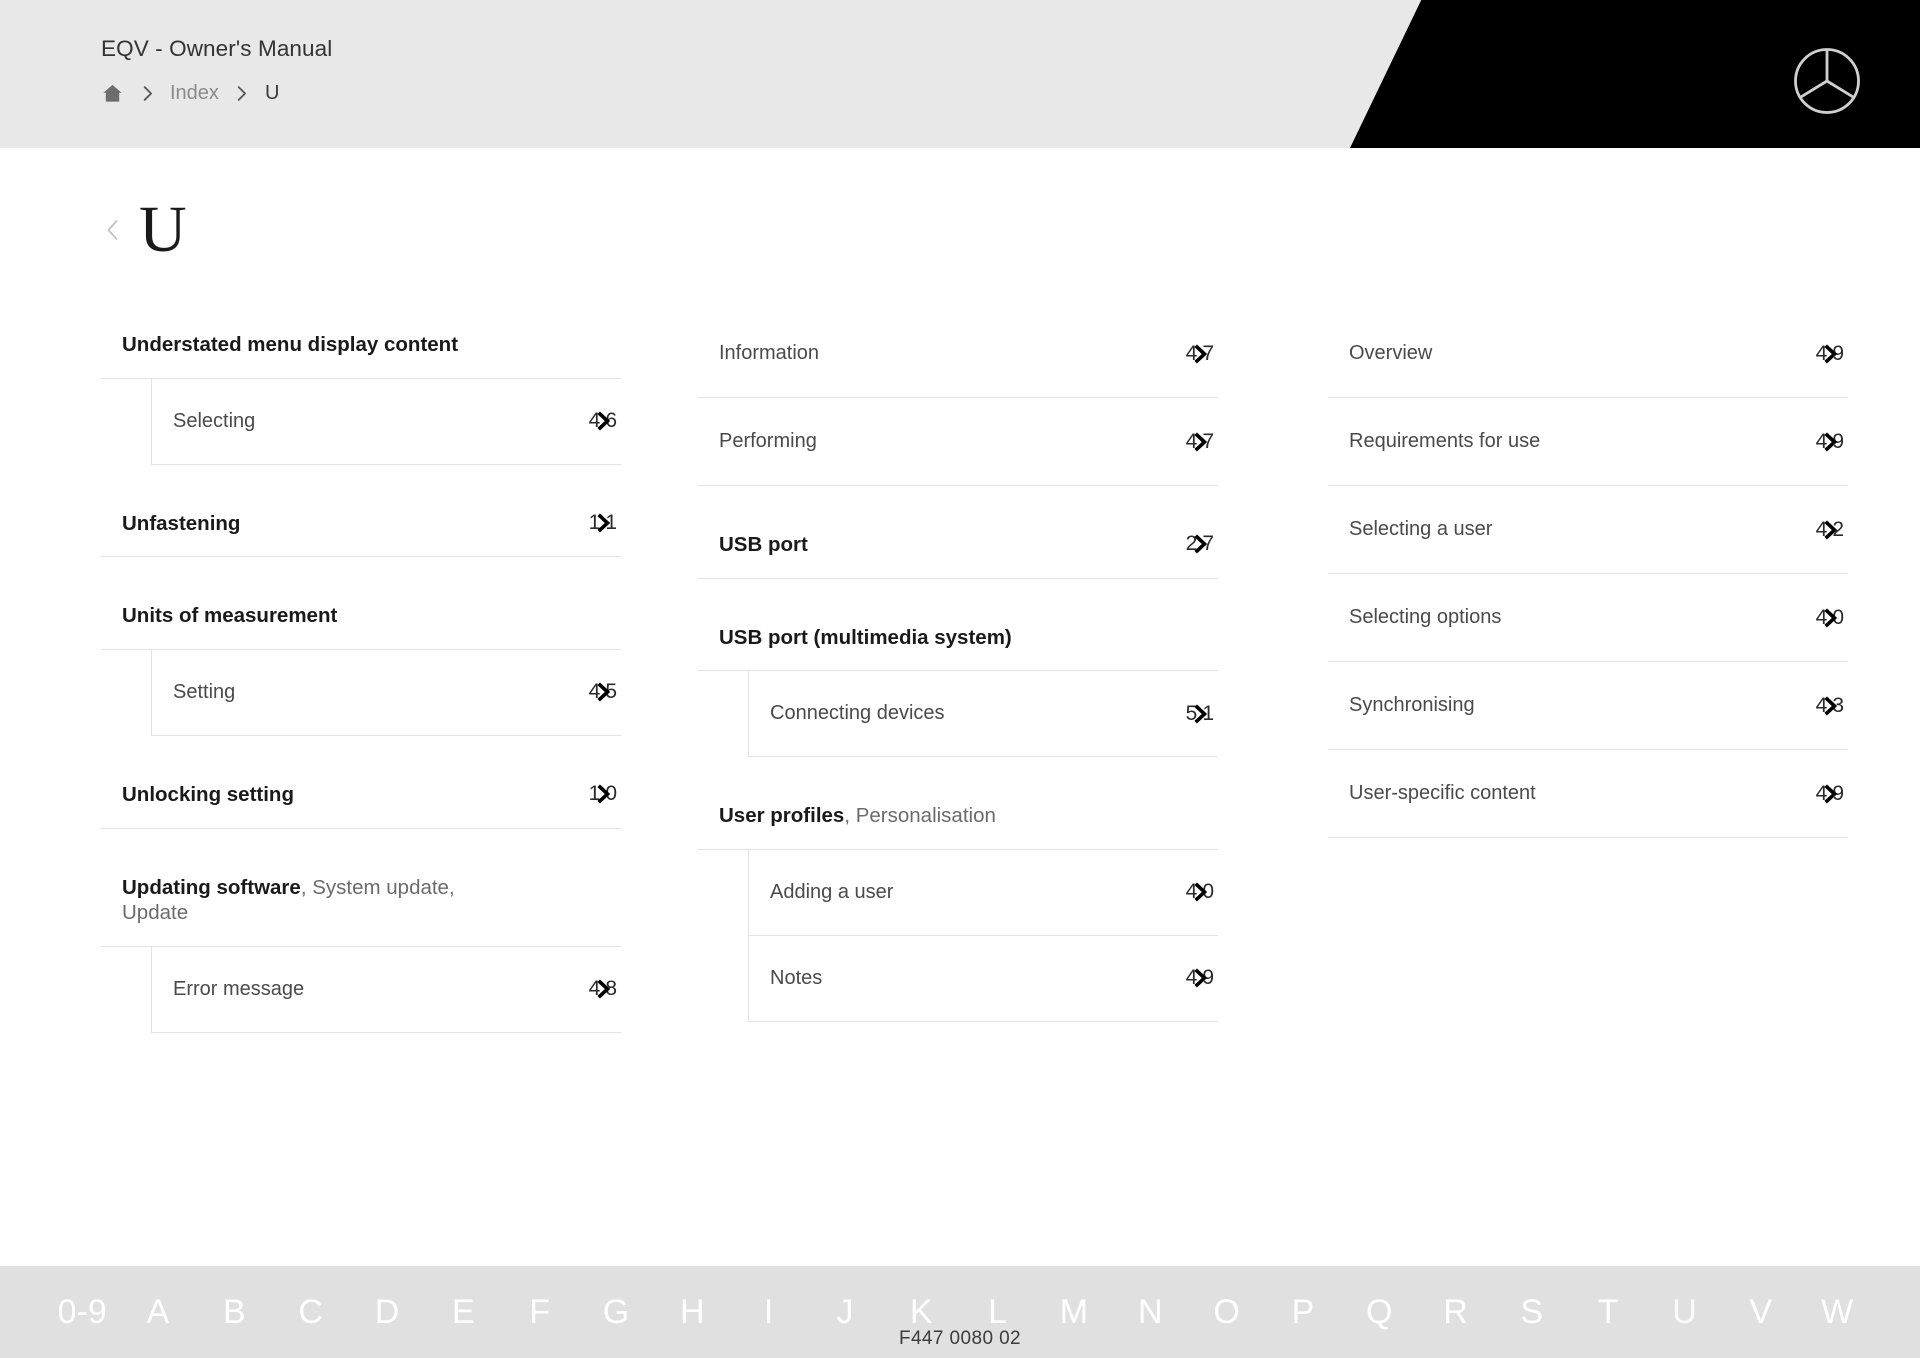 The width and height of the screenshot is (1920, 1358). I want to click on index-entry-label: Overview, so click(1391, 353).